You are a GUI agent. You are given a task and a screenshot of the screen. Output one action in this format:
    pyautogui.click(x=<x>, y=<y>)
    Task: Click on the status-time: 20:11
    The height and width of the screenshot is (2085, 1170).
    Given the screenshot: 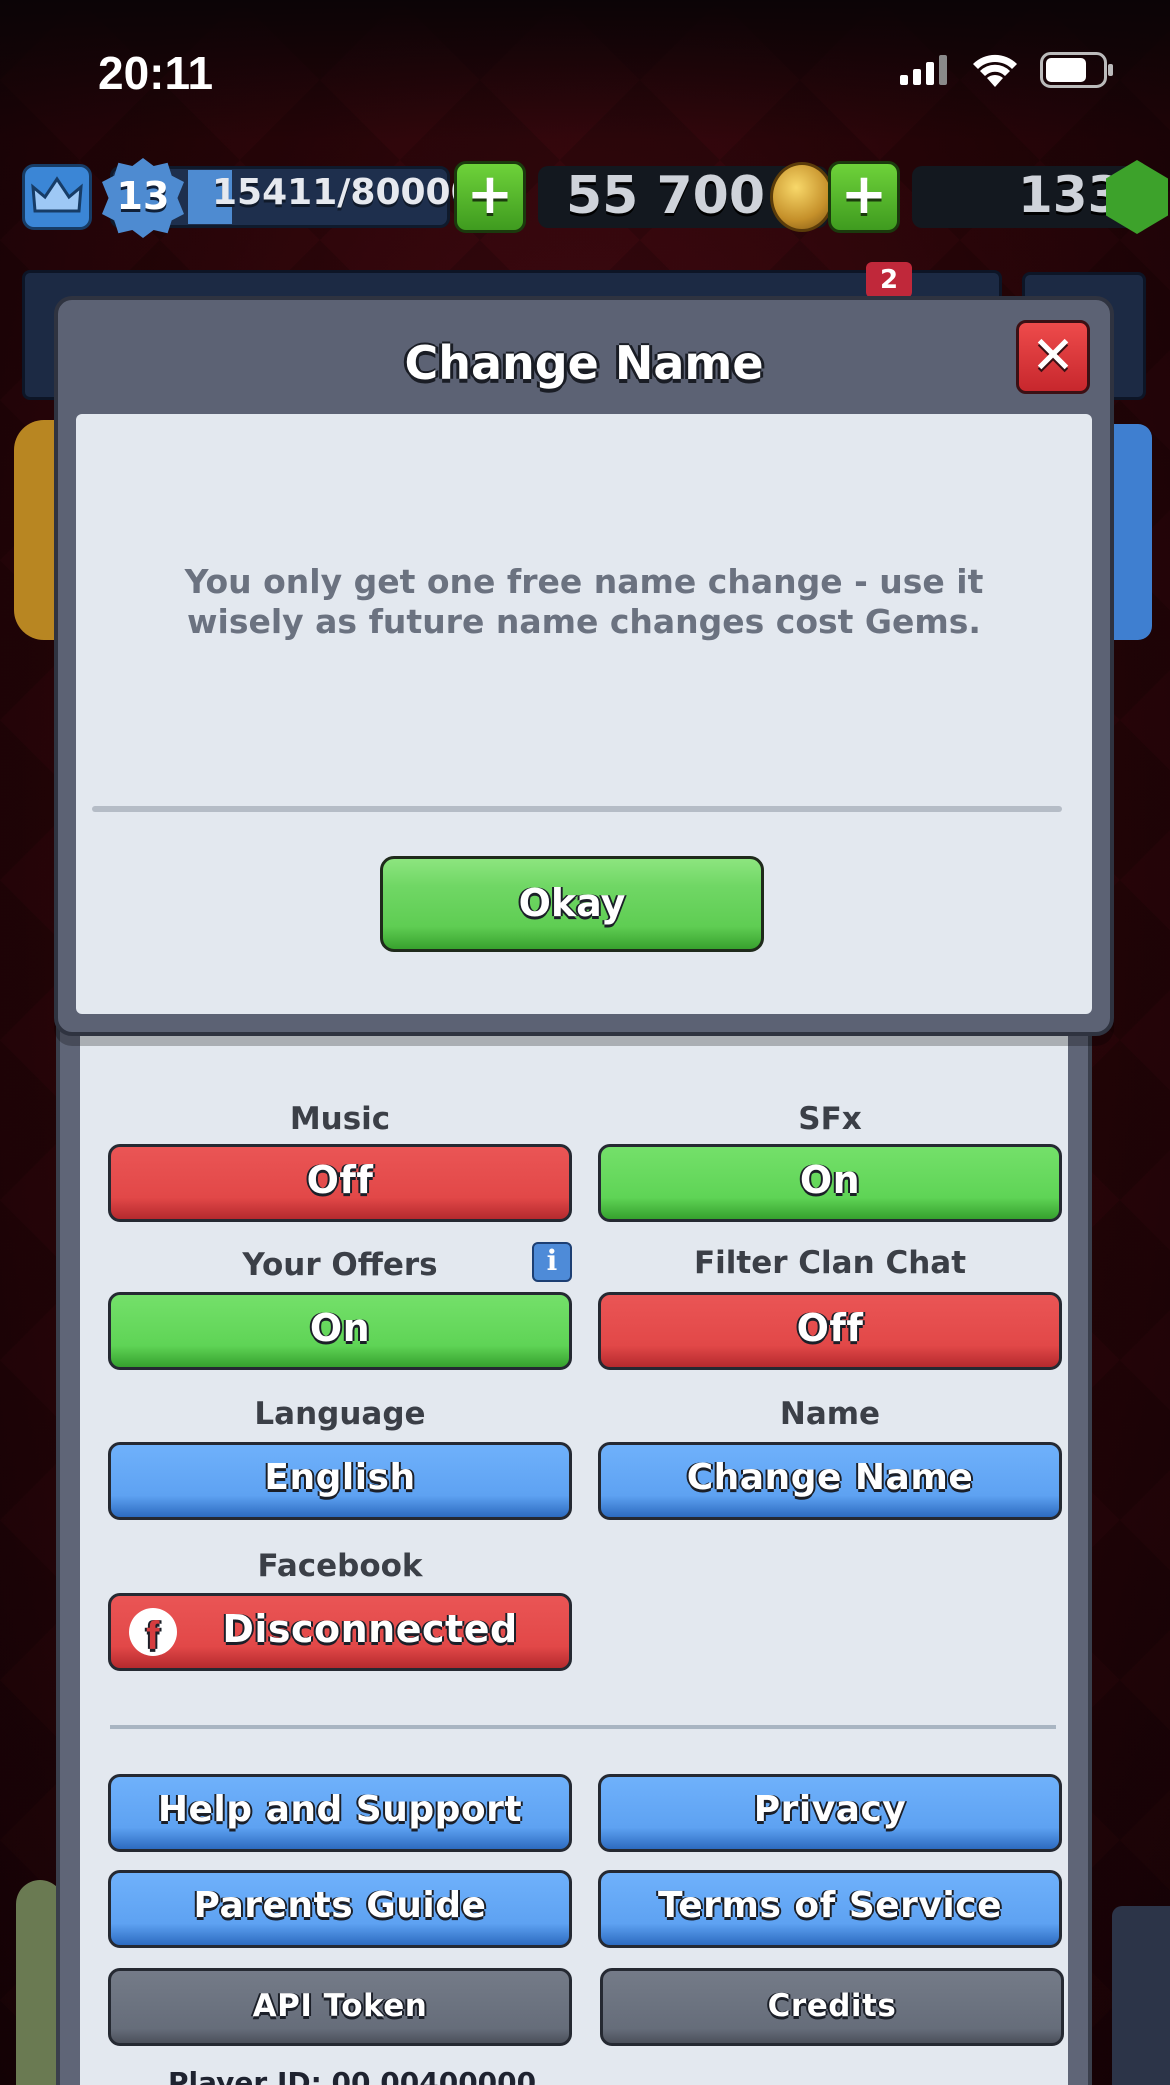 What is the action you would take?
    pyautogui.click(x=156, y=73)
    